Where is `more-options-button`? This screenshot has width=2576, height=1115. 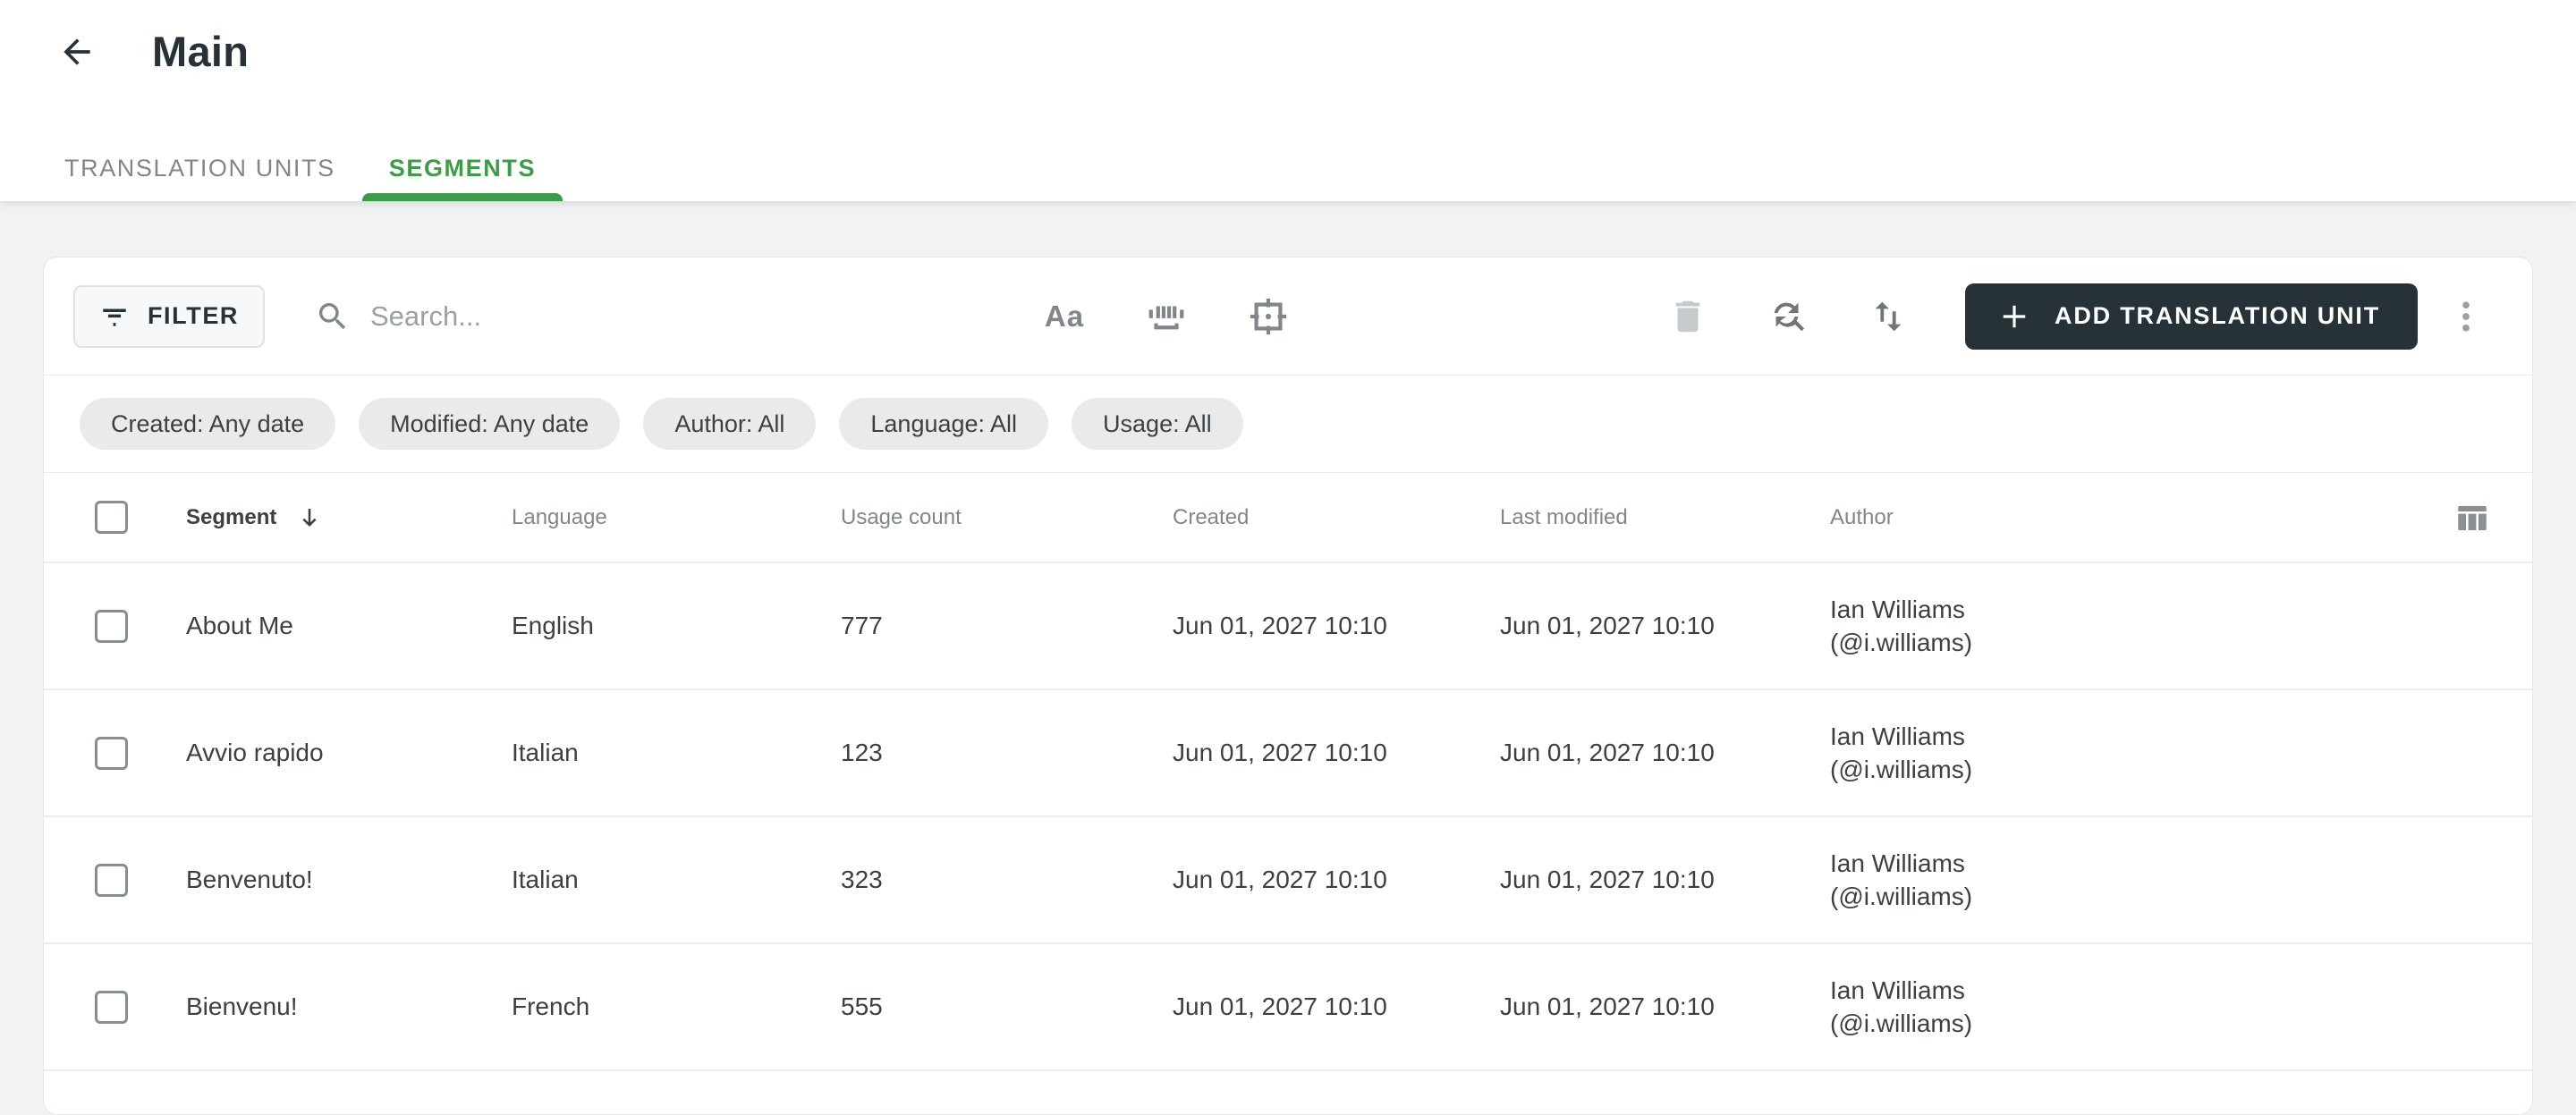 more-options-button is located at coordinates (2466, 316).